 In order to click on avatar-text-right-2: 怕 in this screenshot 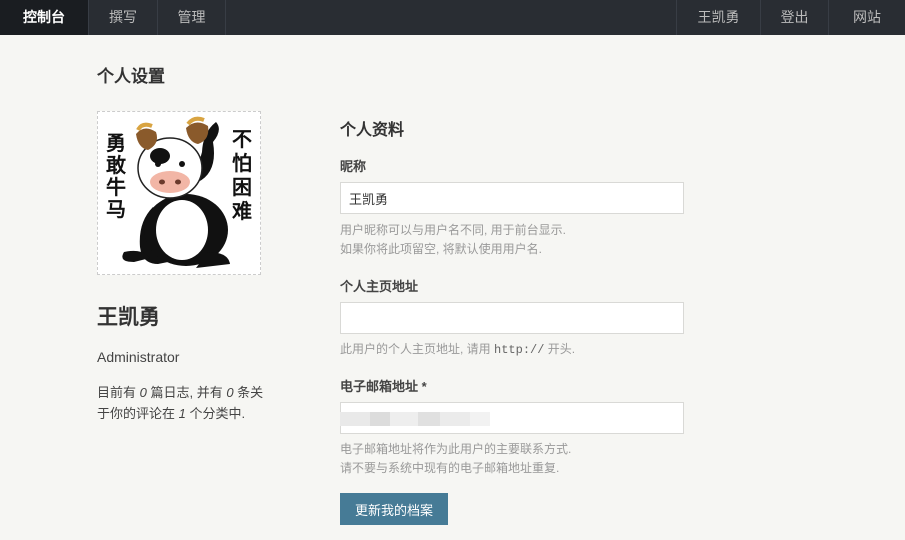, I will do `click(242, 163)`.